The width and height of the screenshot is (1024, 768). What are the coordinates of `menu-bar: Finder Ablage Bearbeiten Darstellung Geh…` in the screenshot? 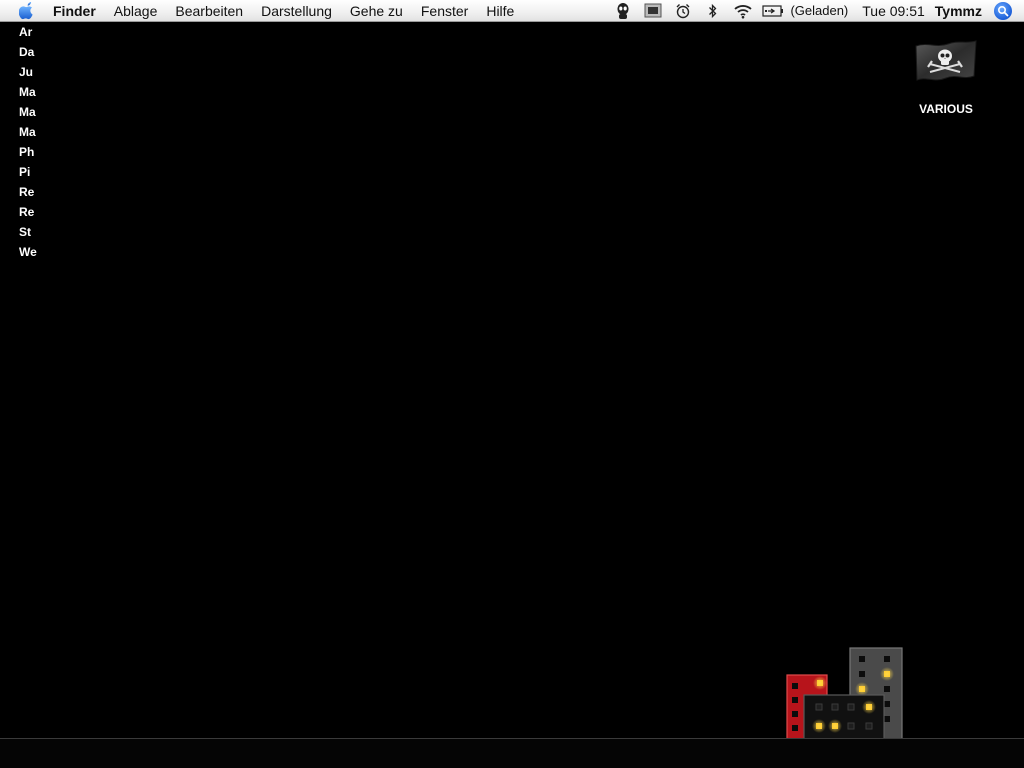 It's located at (512, 11).